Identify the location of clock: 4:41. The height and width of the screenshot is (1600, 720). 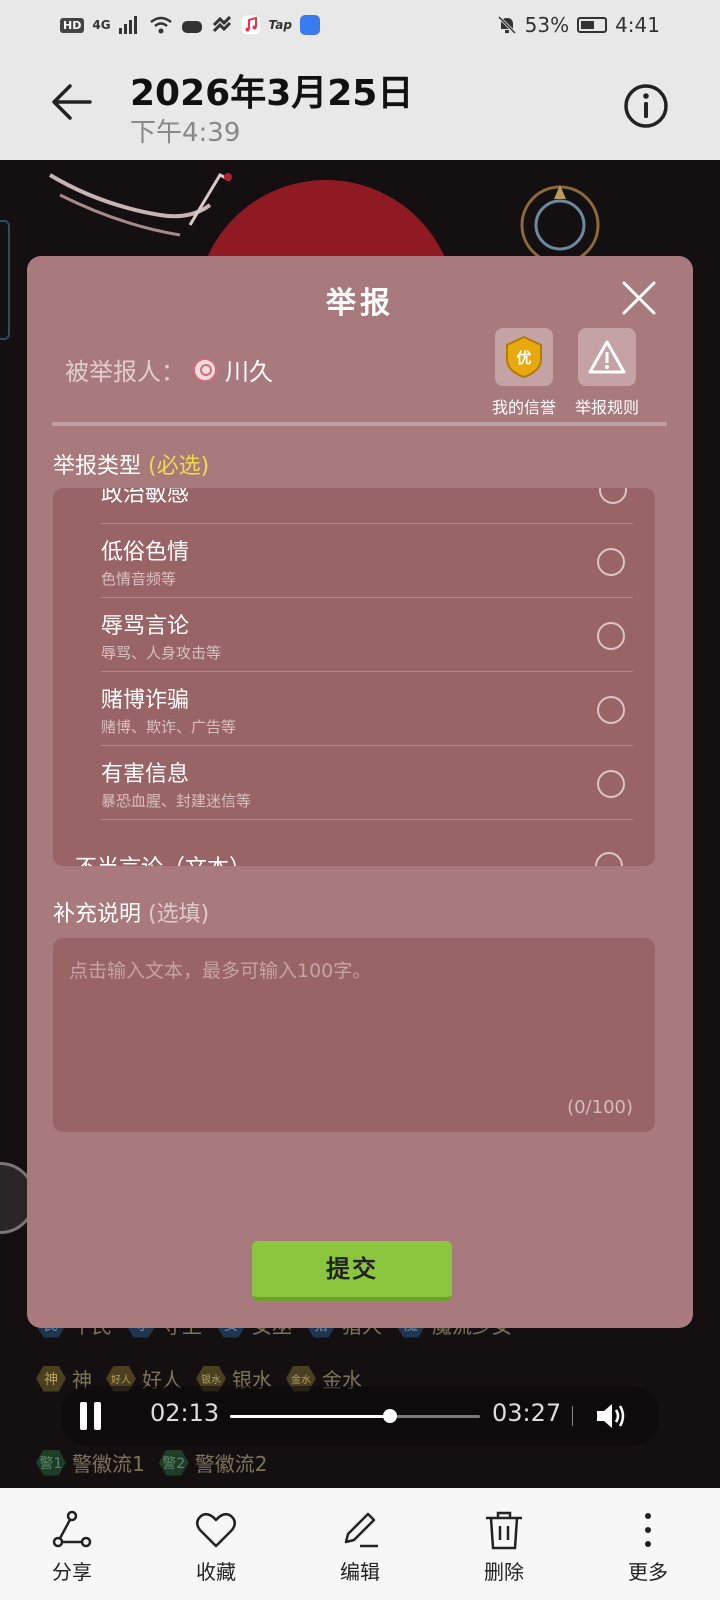
(637, 25).